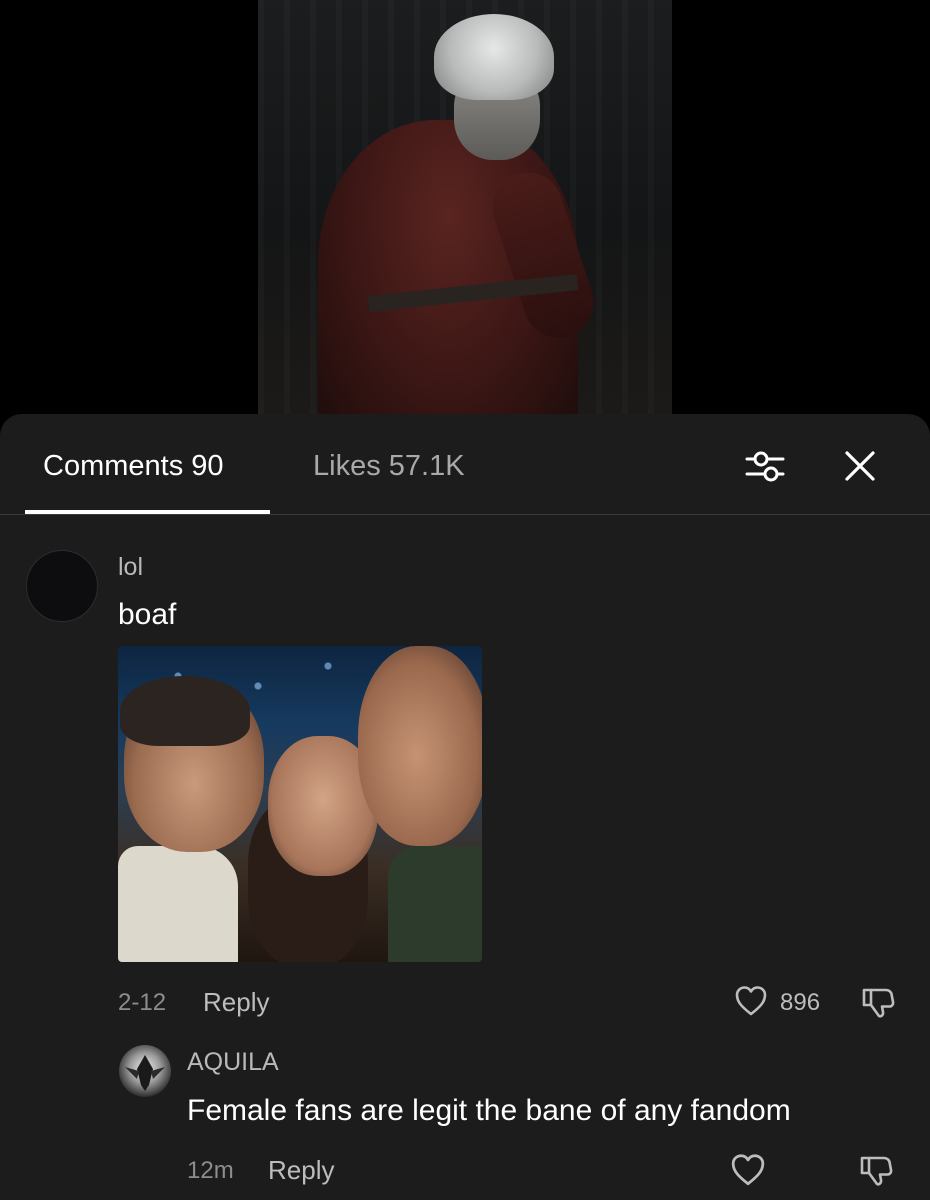 This screenshot has height=1200, width=930. What do you see at coordinates (465, 514) in the screenshot?
I see `tabs-divider` at bounding box center [465, 514].